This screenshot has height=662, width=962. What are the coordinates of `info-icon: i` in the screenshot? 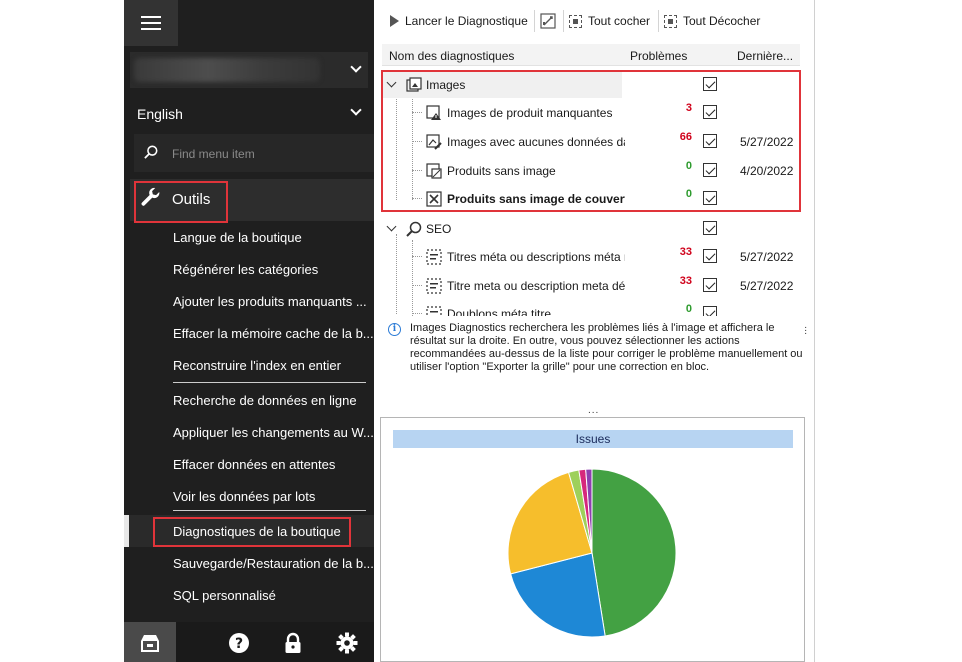 It's located at (394, 329).